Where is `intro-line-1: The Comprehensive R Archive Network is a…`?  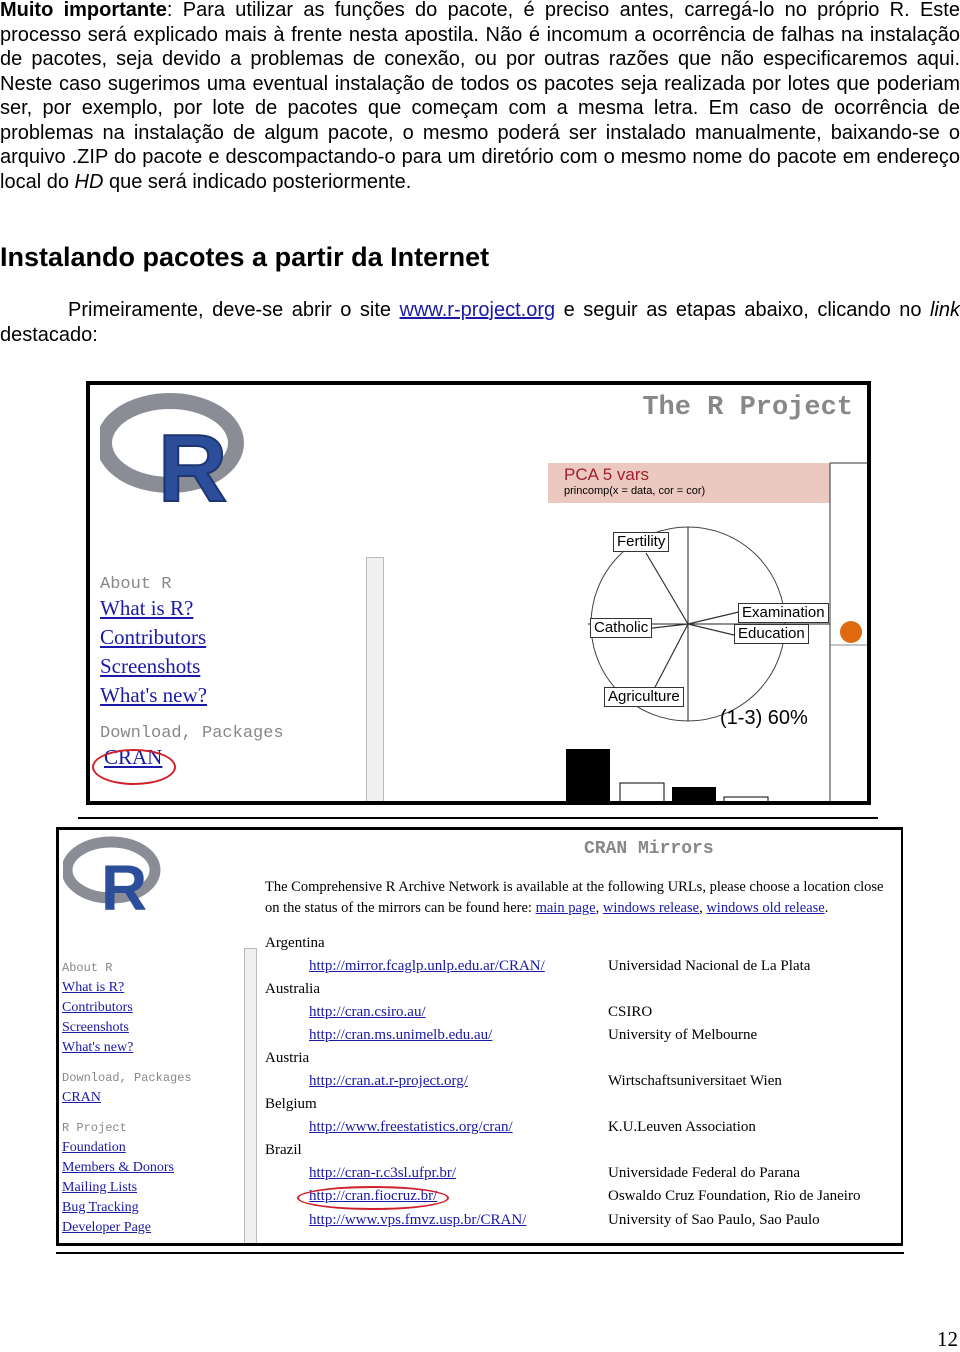
intro-line-1: The Comprehensive R Archive Network is a… is located at coordinates (574, 887).